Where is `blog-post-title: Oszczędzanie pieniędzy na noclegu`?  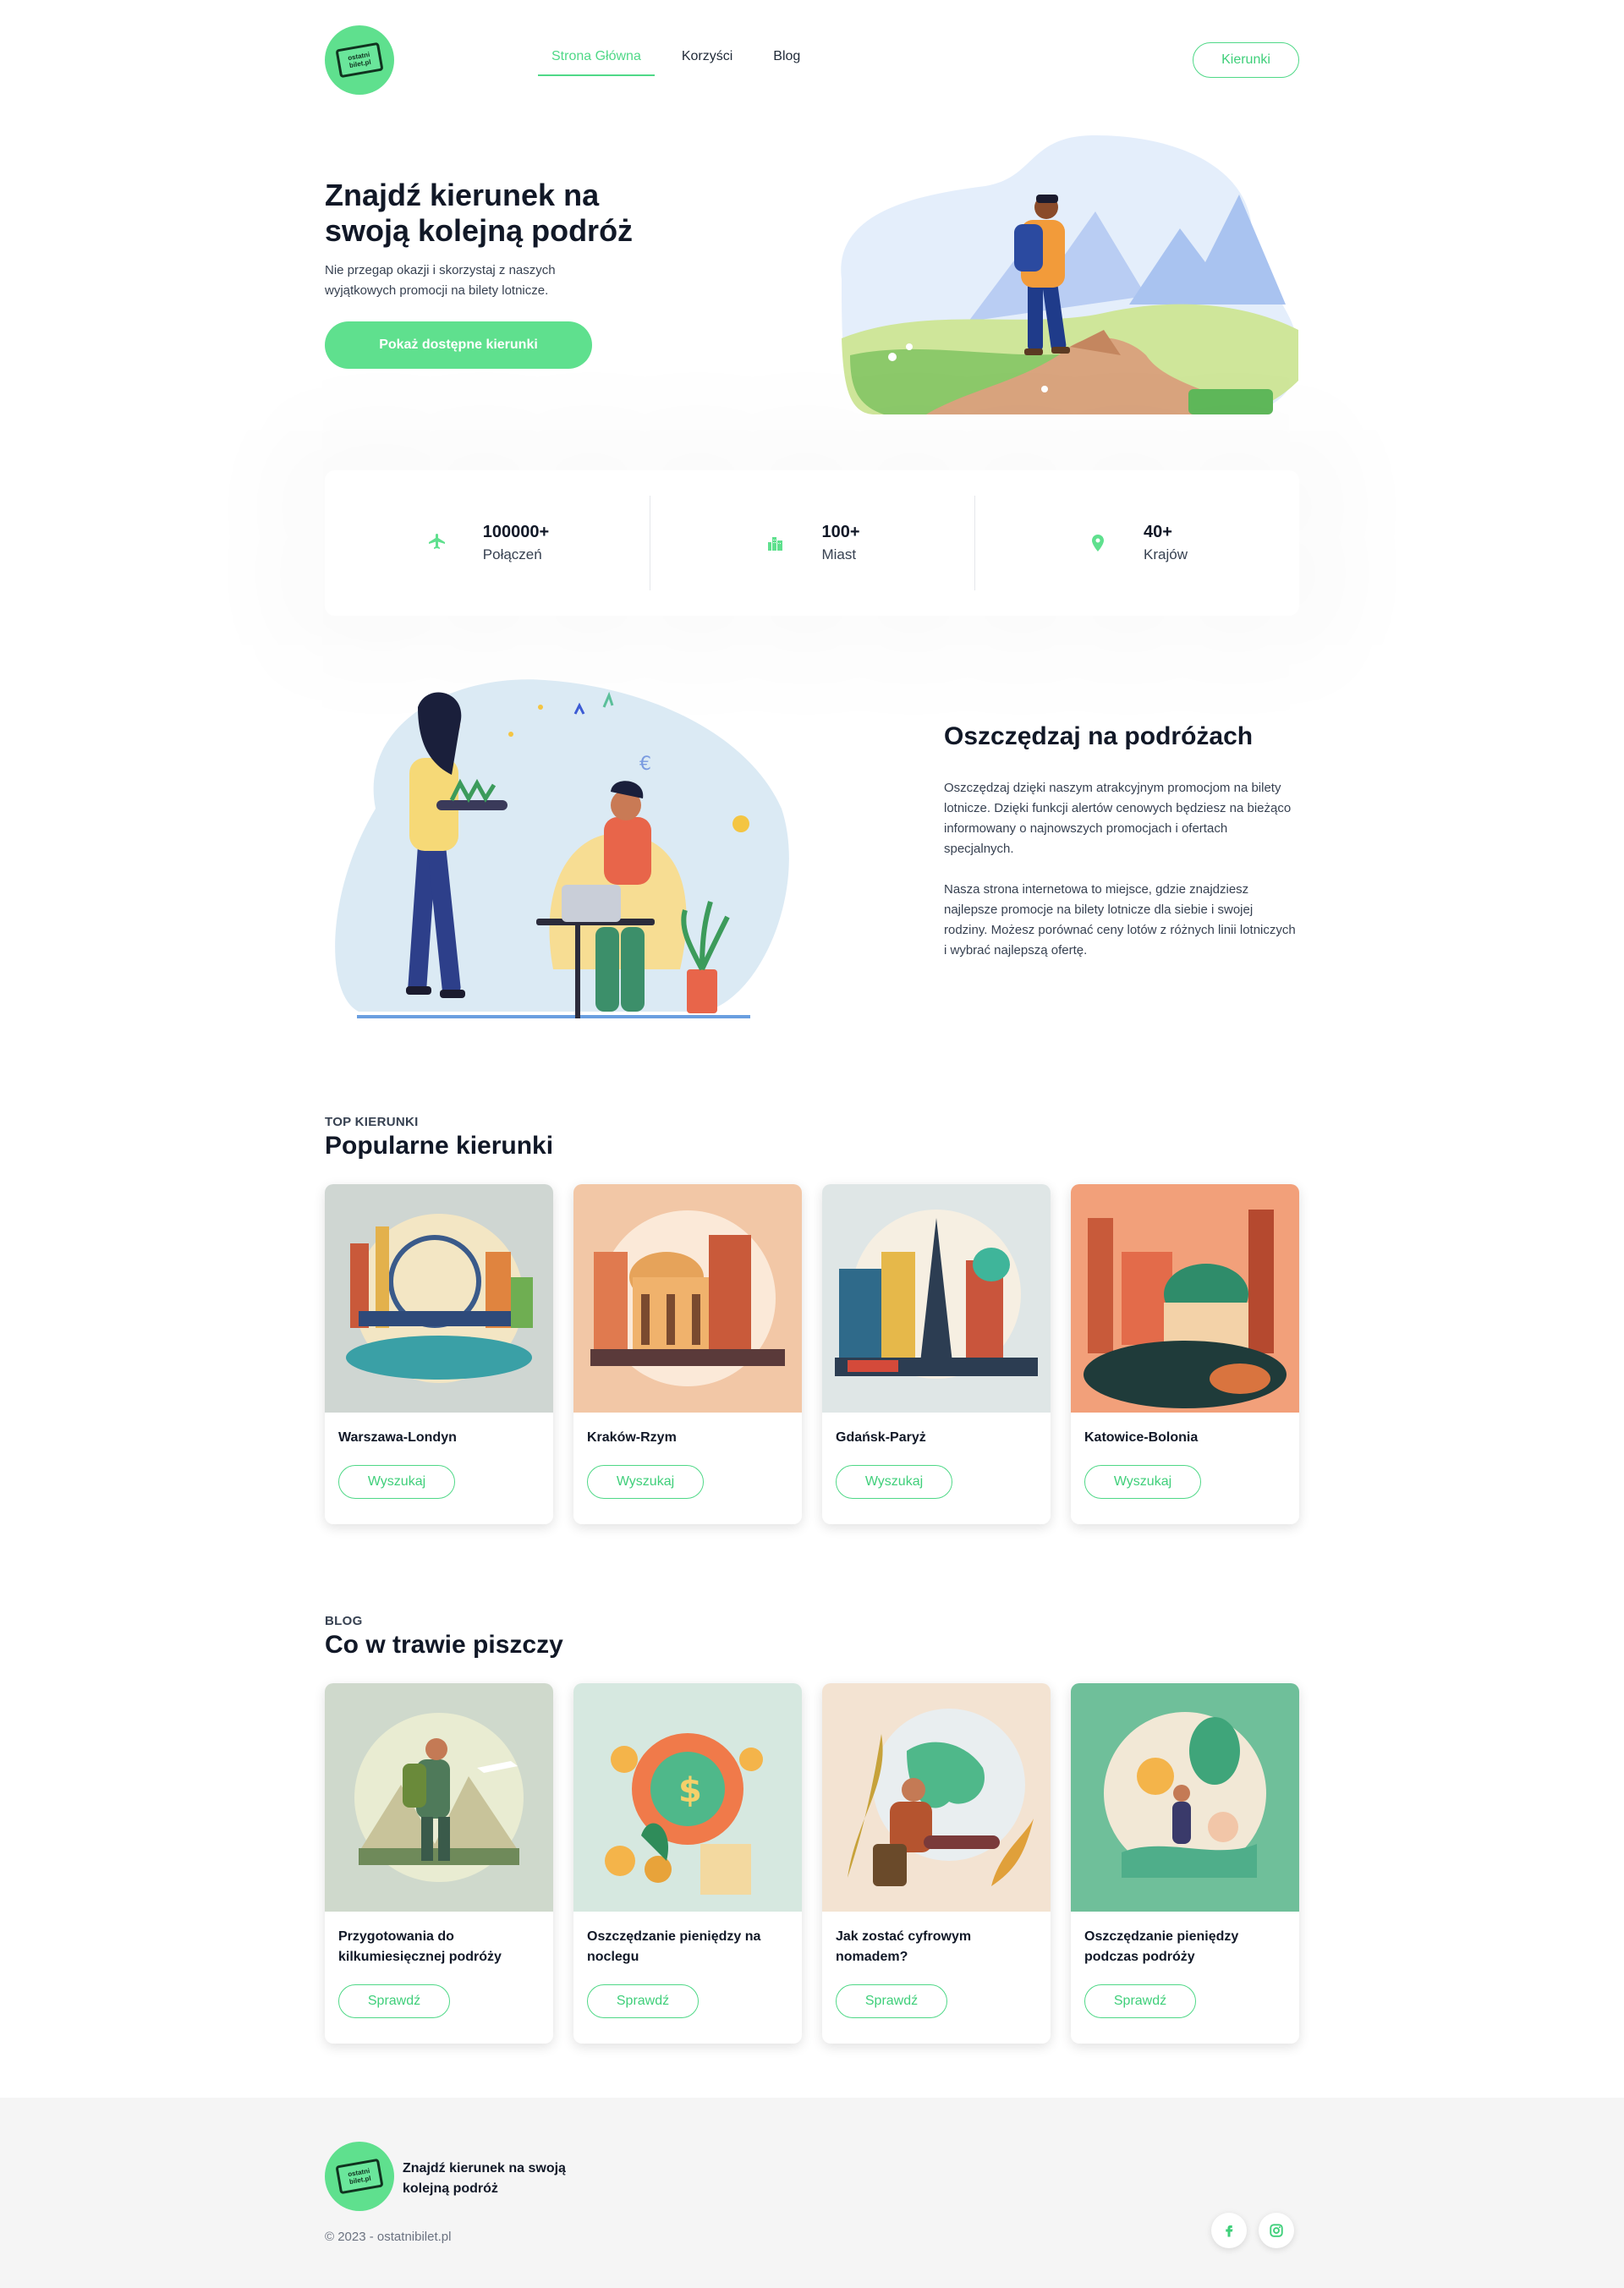
blog-post-title: Oszczędzanie pieniędzy na noclegu is located at coordinates (674, 1946).